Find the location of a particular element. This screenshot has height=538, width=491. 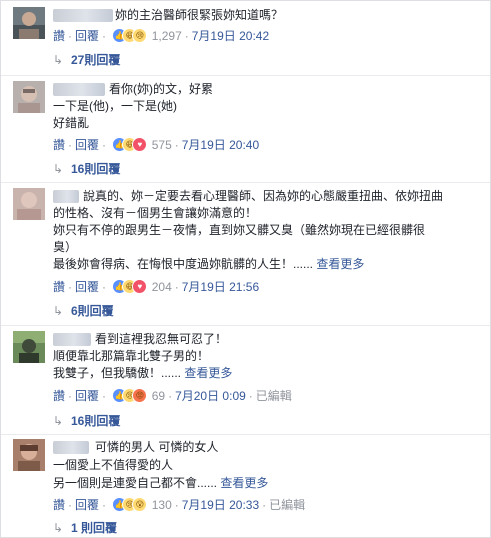

comment-text-line: 的性格、沒有－個男生會讓妳滿意的！ is located at coordinates (155, 213).